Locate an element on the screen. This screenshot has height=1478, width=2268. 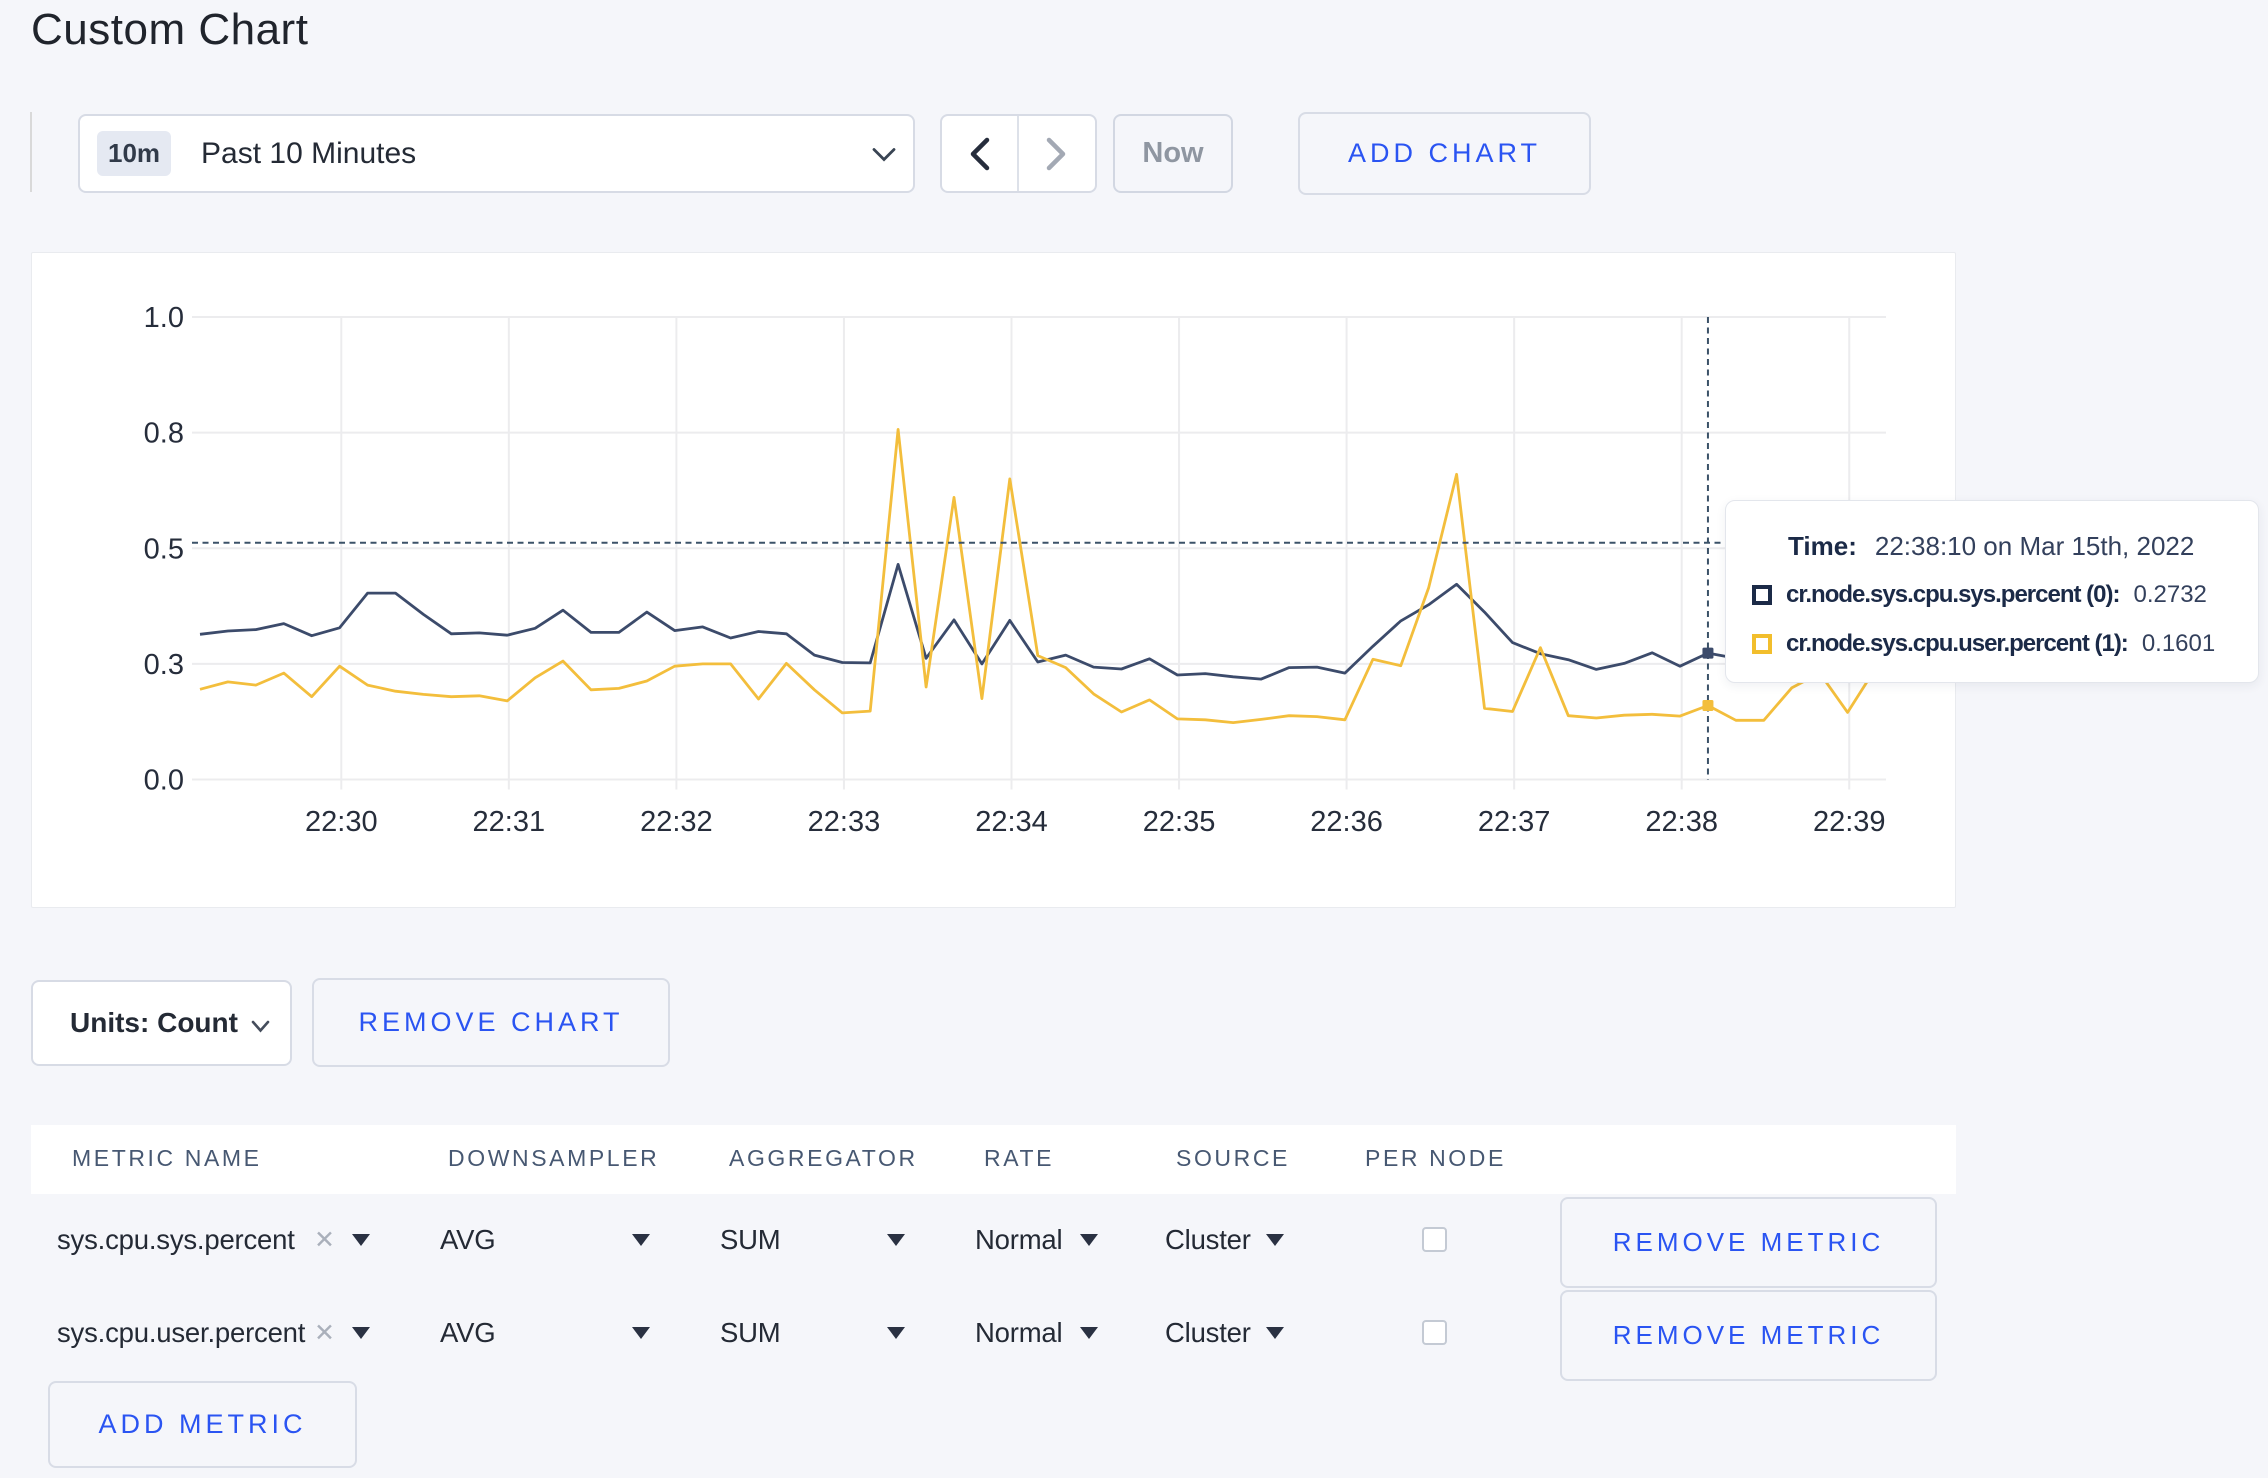
metric-name-value: sys.cpu.sys.percent is located at coordinates (176, 1239).